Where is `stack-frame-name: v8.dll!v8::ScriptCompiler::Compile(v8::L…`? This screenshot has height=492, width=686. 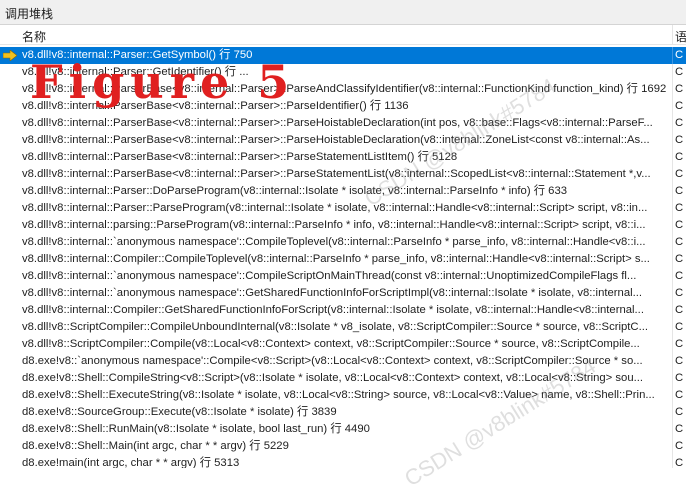
stack-frame-name: v8.dll!v8::ScriptCompiler::Compile(v8::L… is located at coordinates (331, 344).